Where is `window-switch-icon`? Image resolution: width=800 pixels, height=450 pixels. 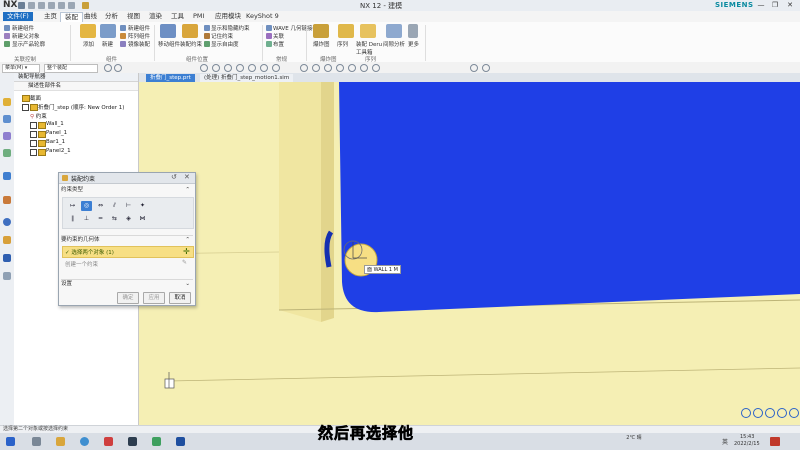 window-switch-icon is located at coordinates (85, 5).